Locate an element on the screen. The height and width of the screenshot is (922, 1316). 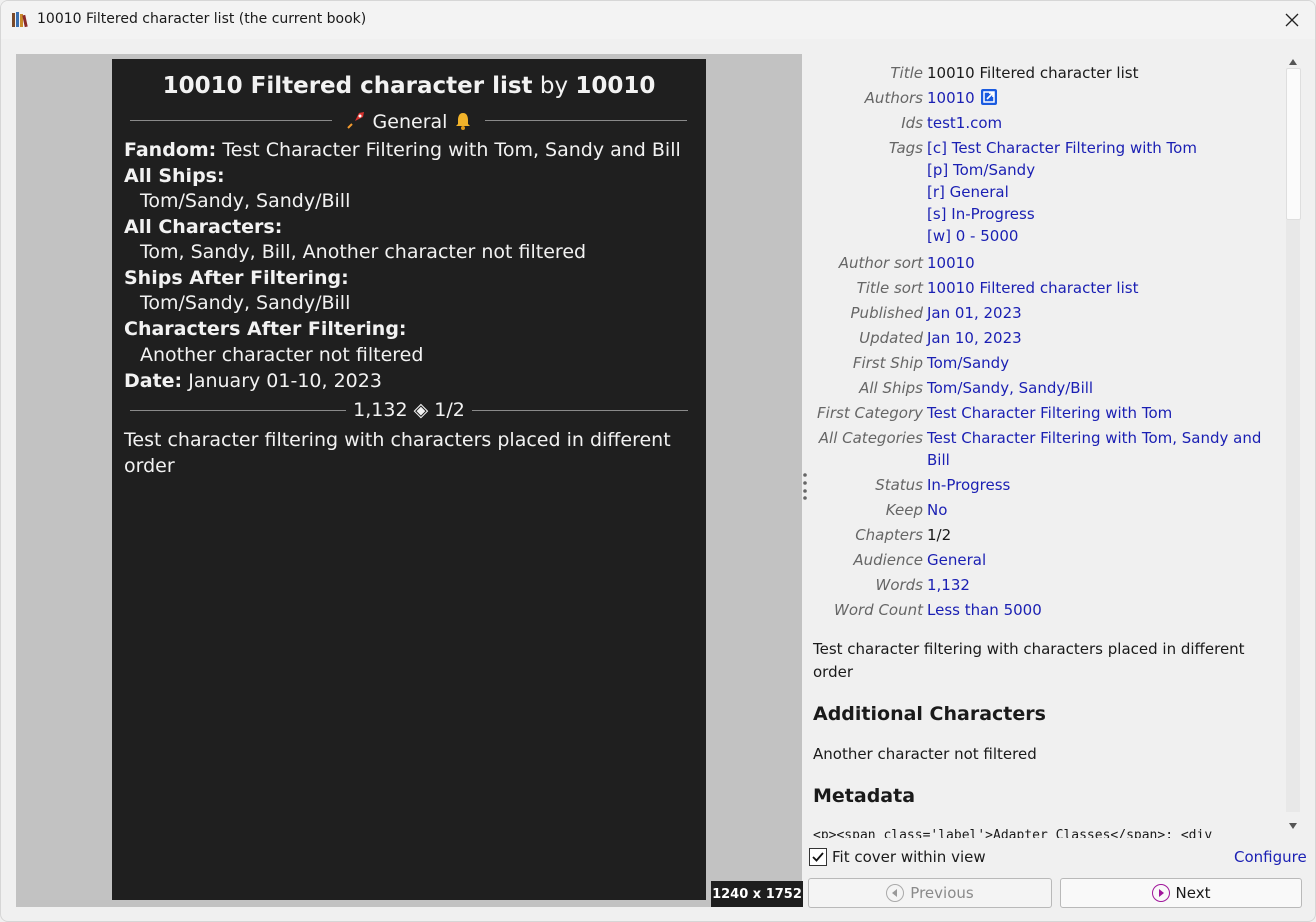
scroll-track is located at coordinates (1293, 516).